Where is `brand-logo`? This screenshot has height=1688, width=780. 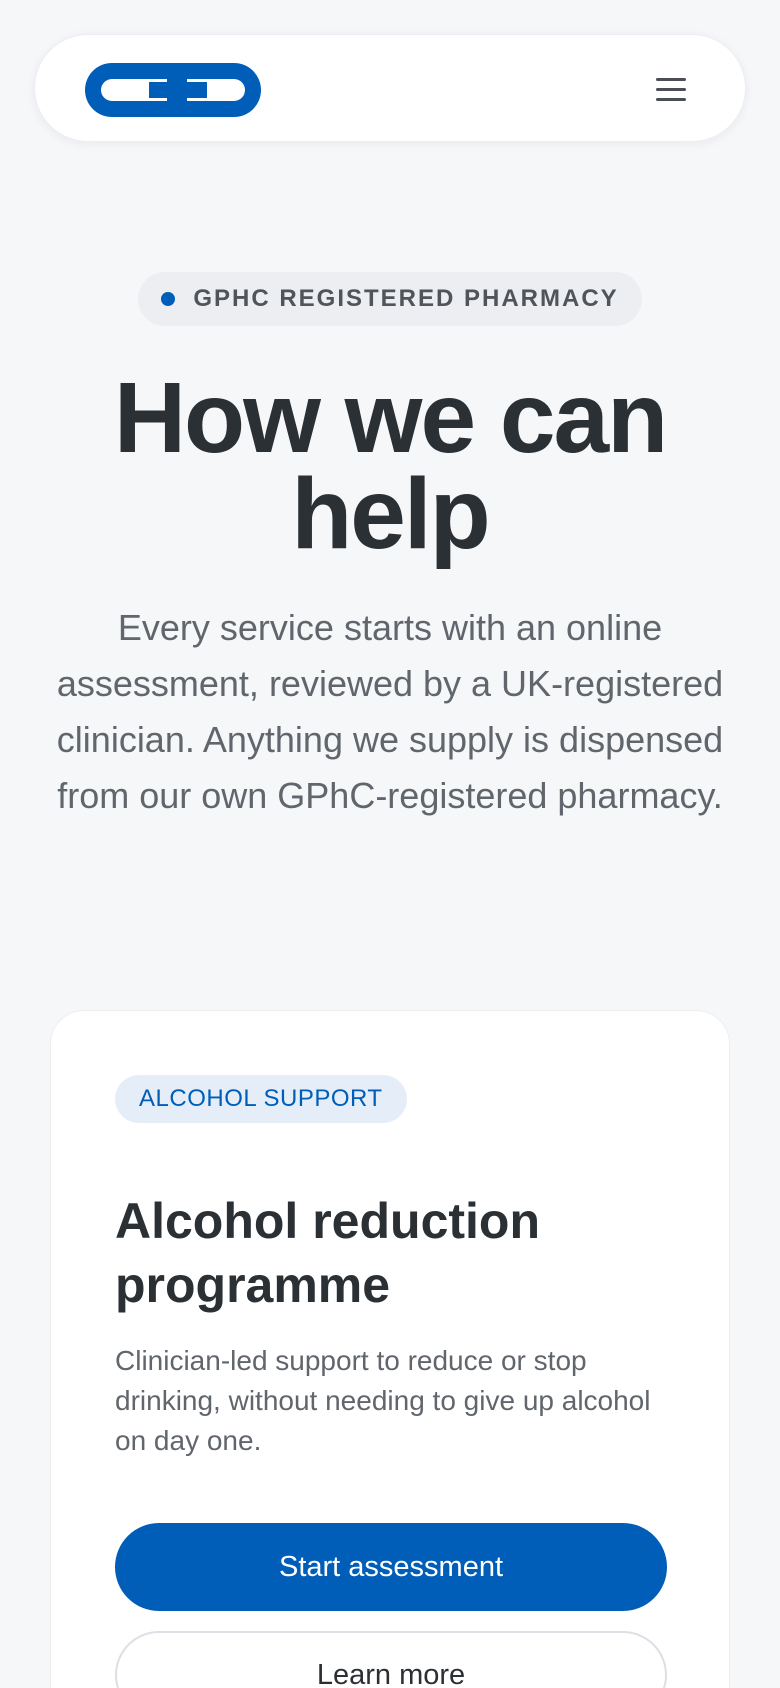
brand-logo is located at coordinates (173, 90).